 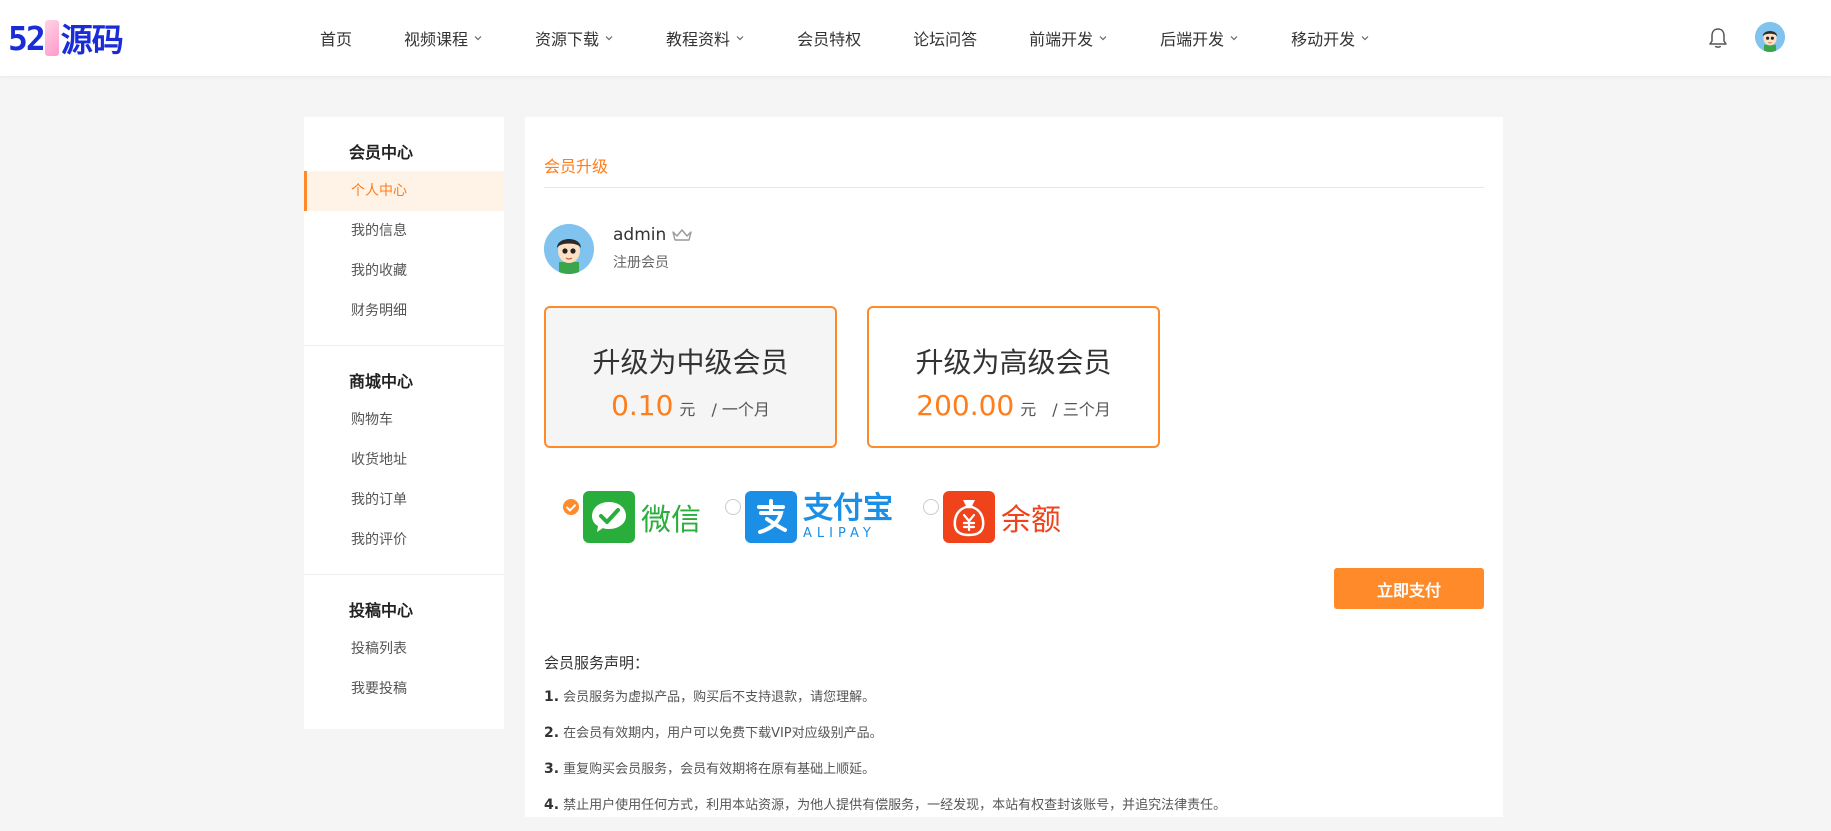 I want to click on alipay-wordmark: 支付宝 ALIPAY, so click(x=848, y=516).